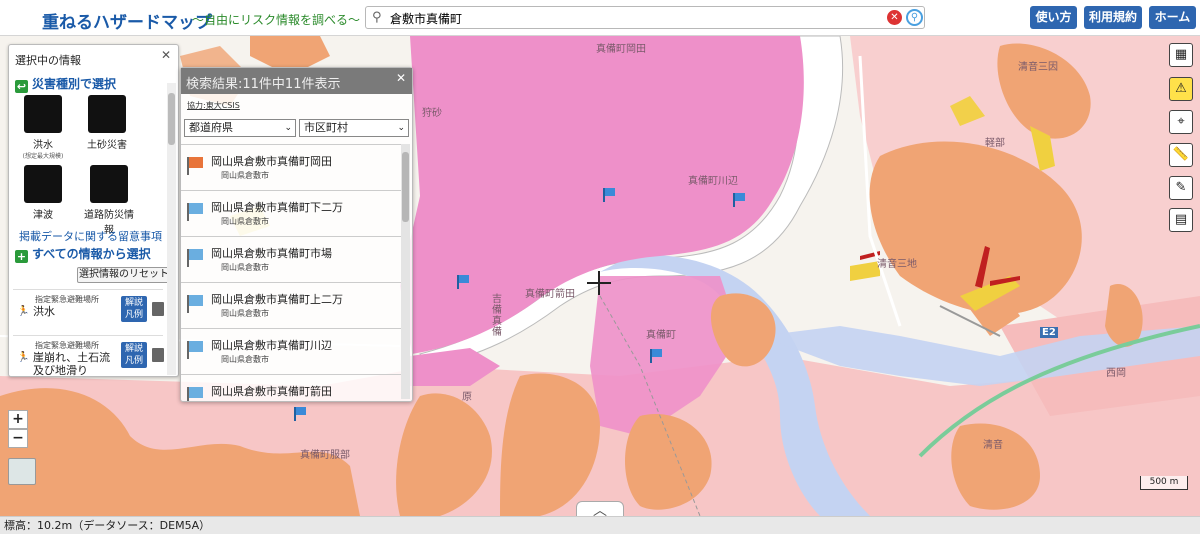  Describe the element at coordinates (109, 184) in the screenshot. I see `road-disaster-icon` at that location.